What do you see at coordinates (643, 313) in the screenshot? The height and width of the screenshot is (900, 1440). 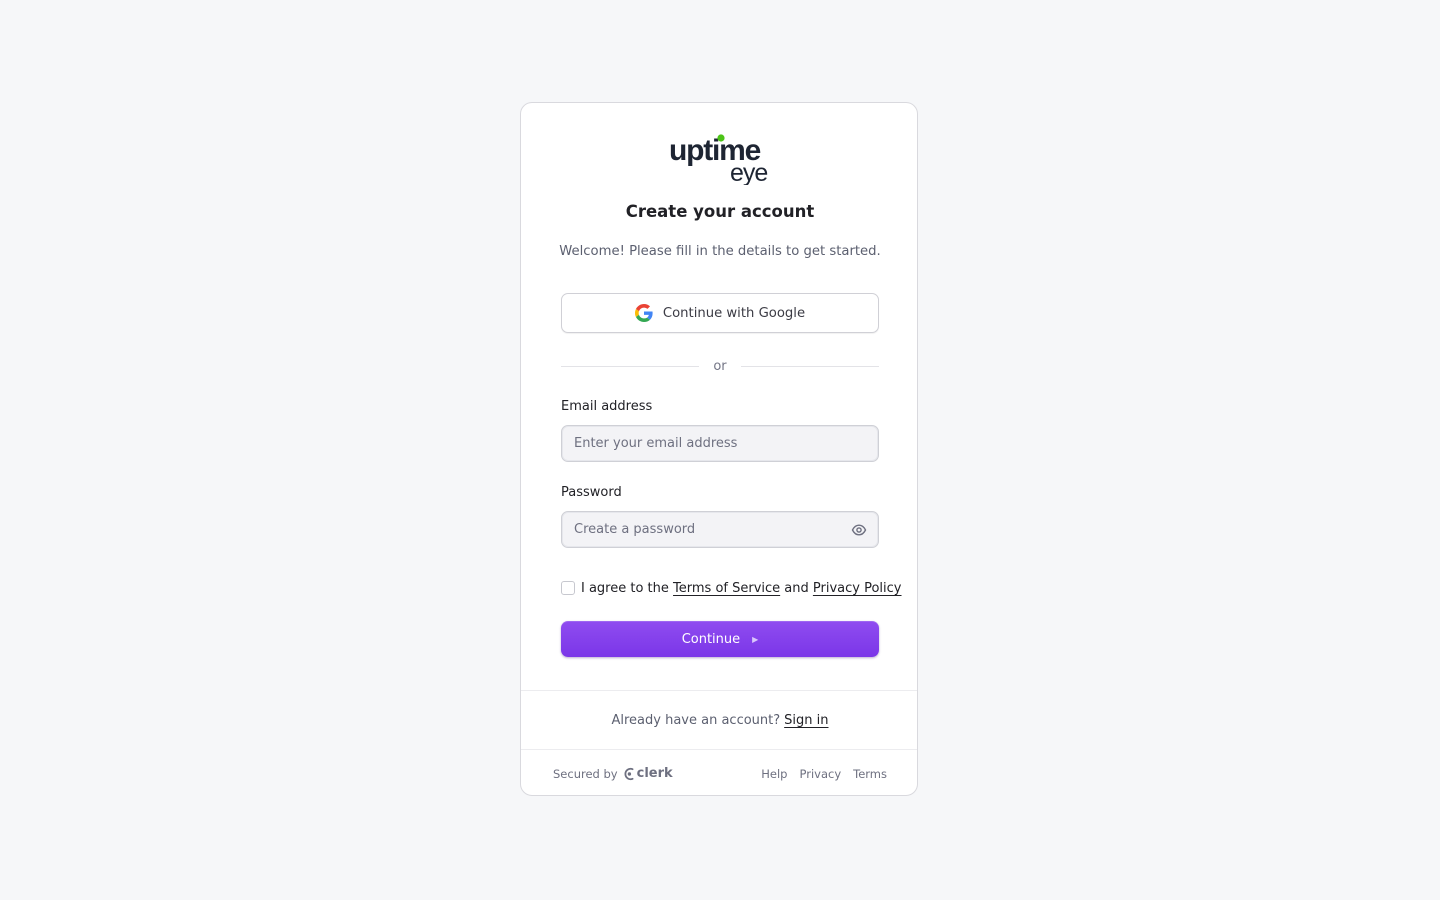 I see `google-g-icon` at bounding box center [643, 313].